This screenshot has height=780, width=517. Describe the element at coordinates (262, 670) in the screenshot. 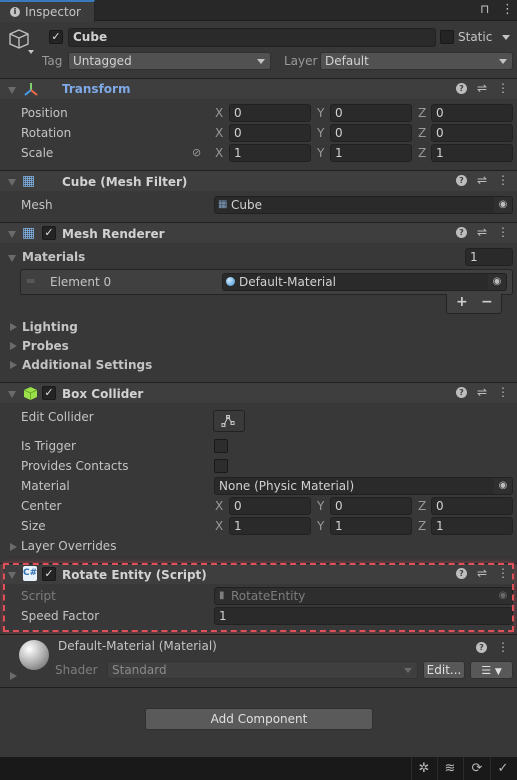

I see `shader-dropdown: Standard` at that location.